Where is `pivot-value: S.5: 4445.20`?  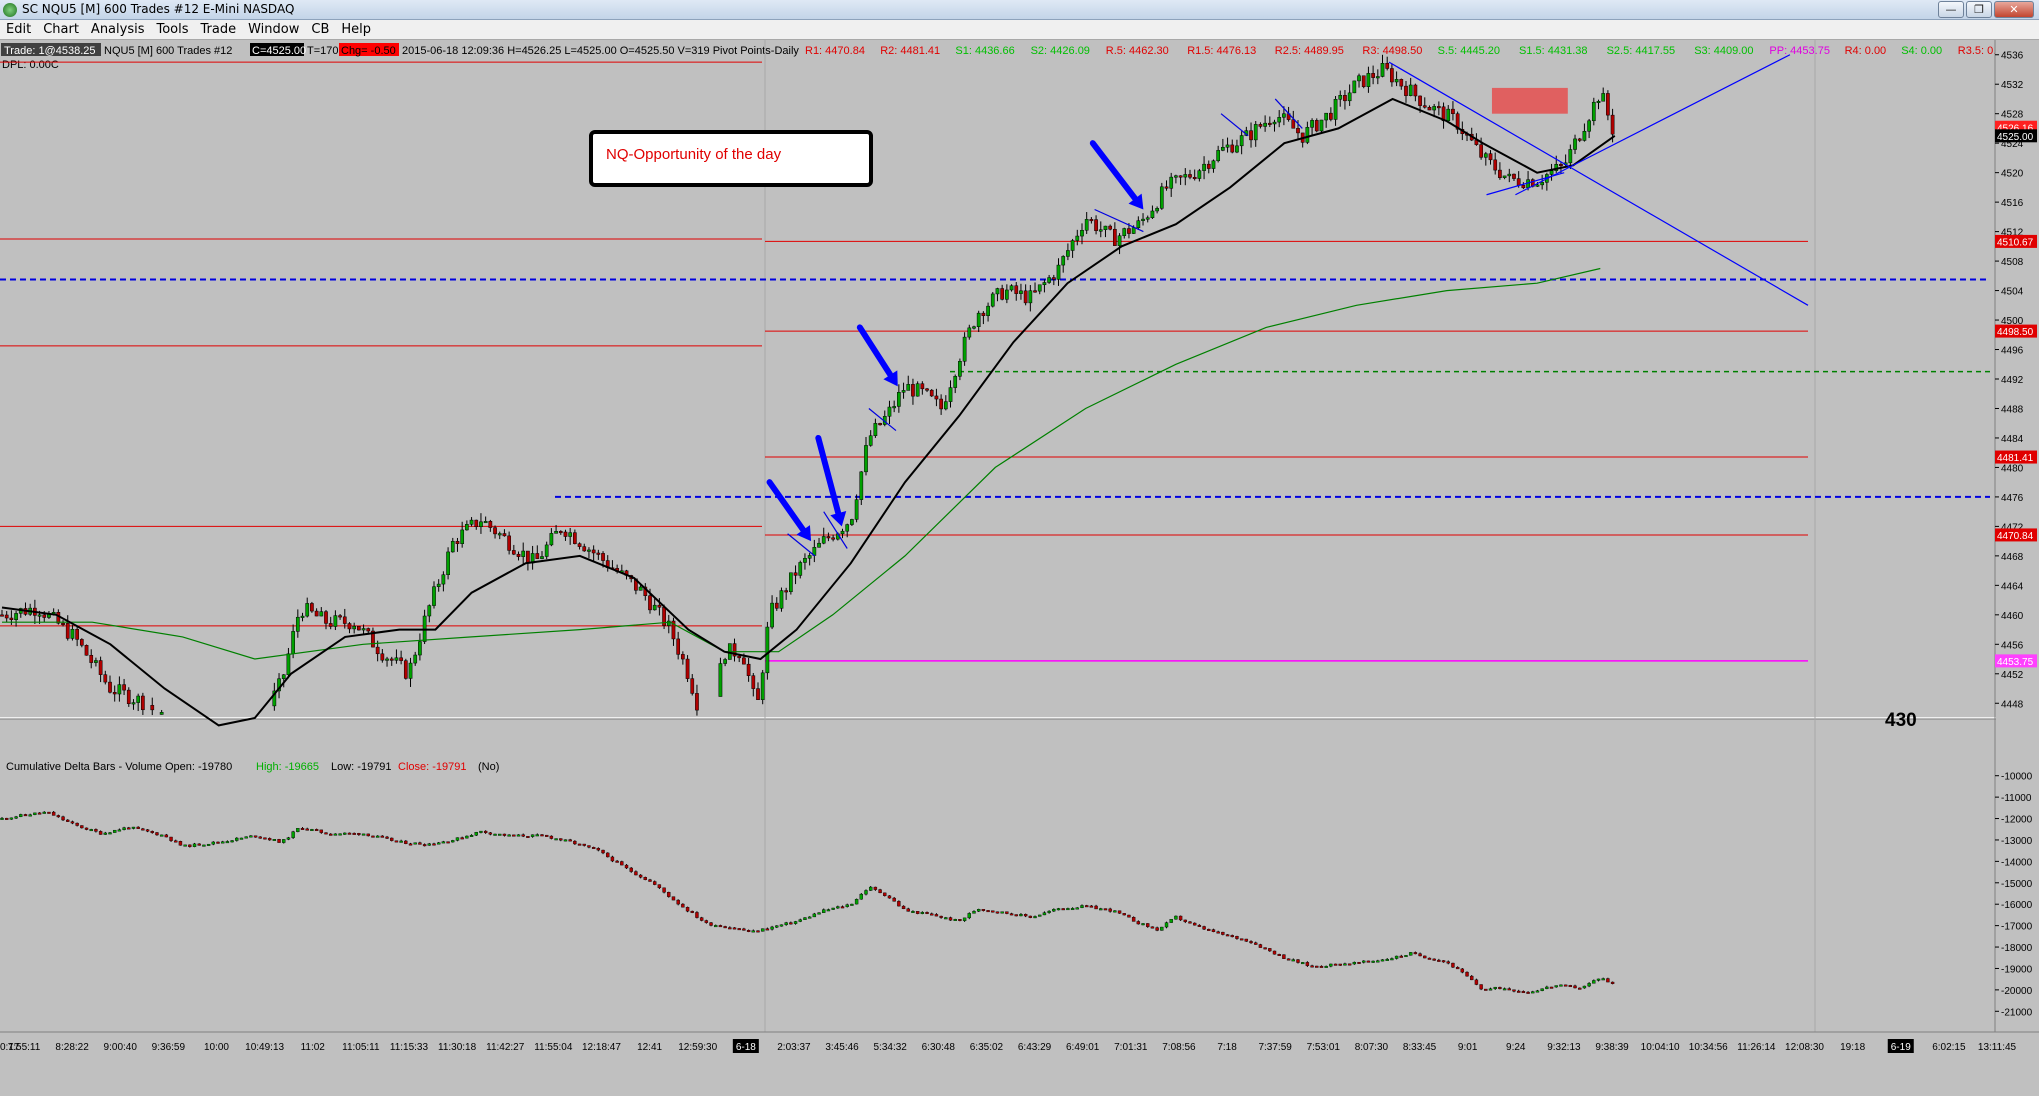
pivot-value: S.5: 4445.20 is located at coordinates (1469, 51).